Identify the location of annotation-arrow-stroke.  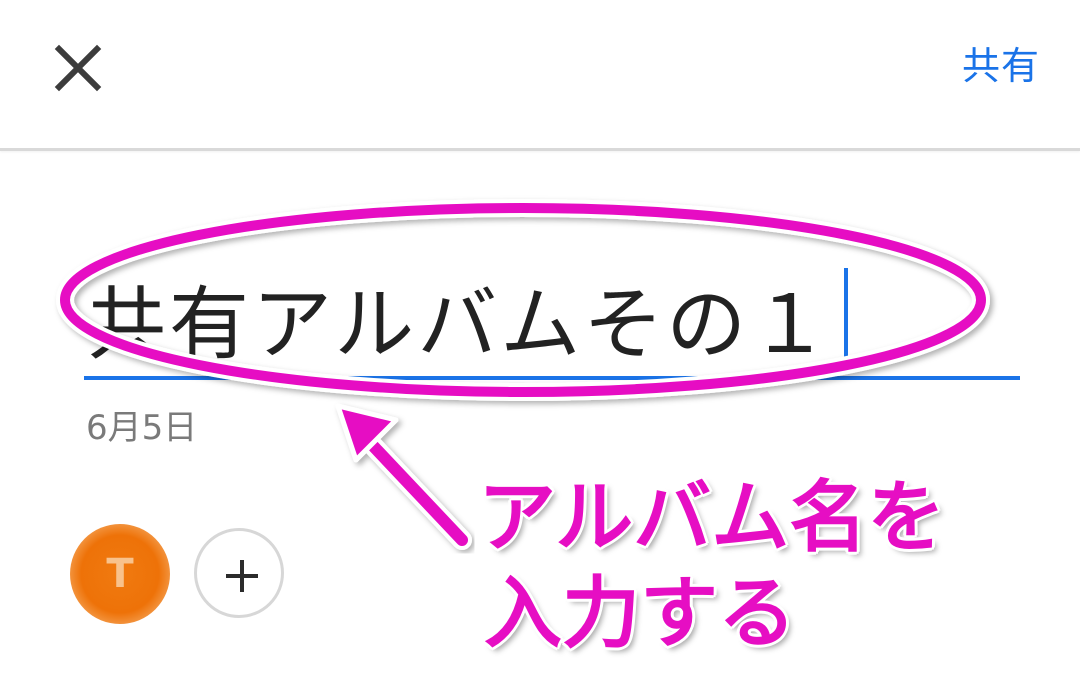
(411, 486).